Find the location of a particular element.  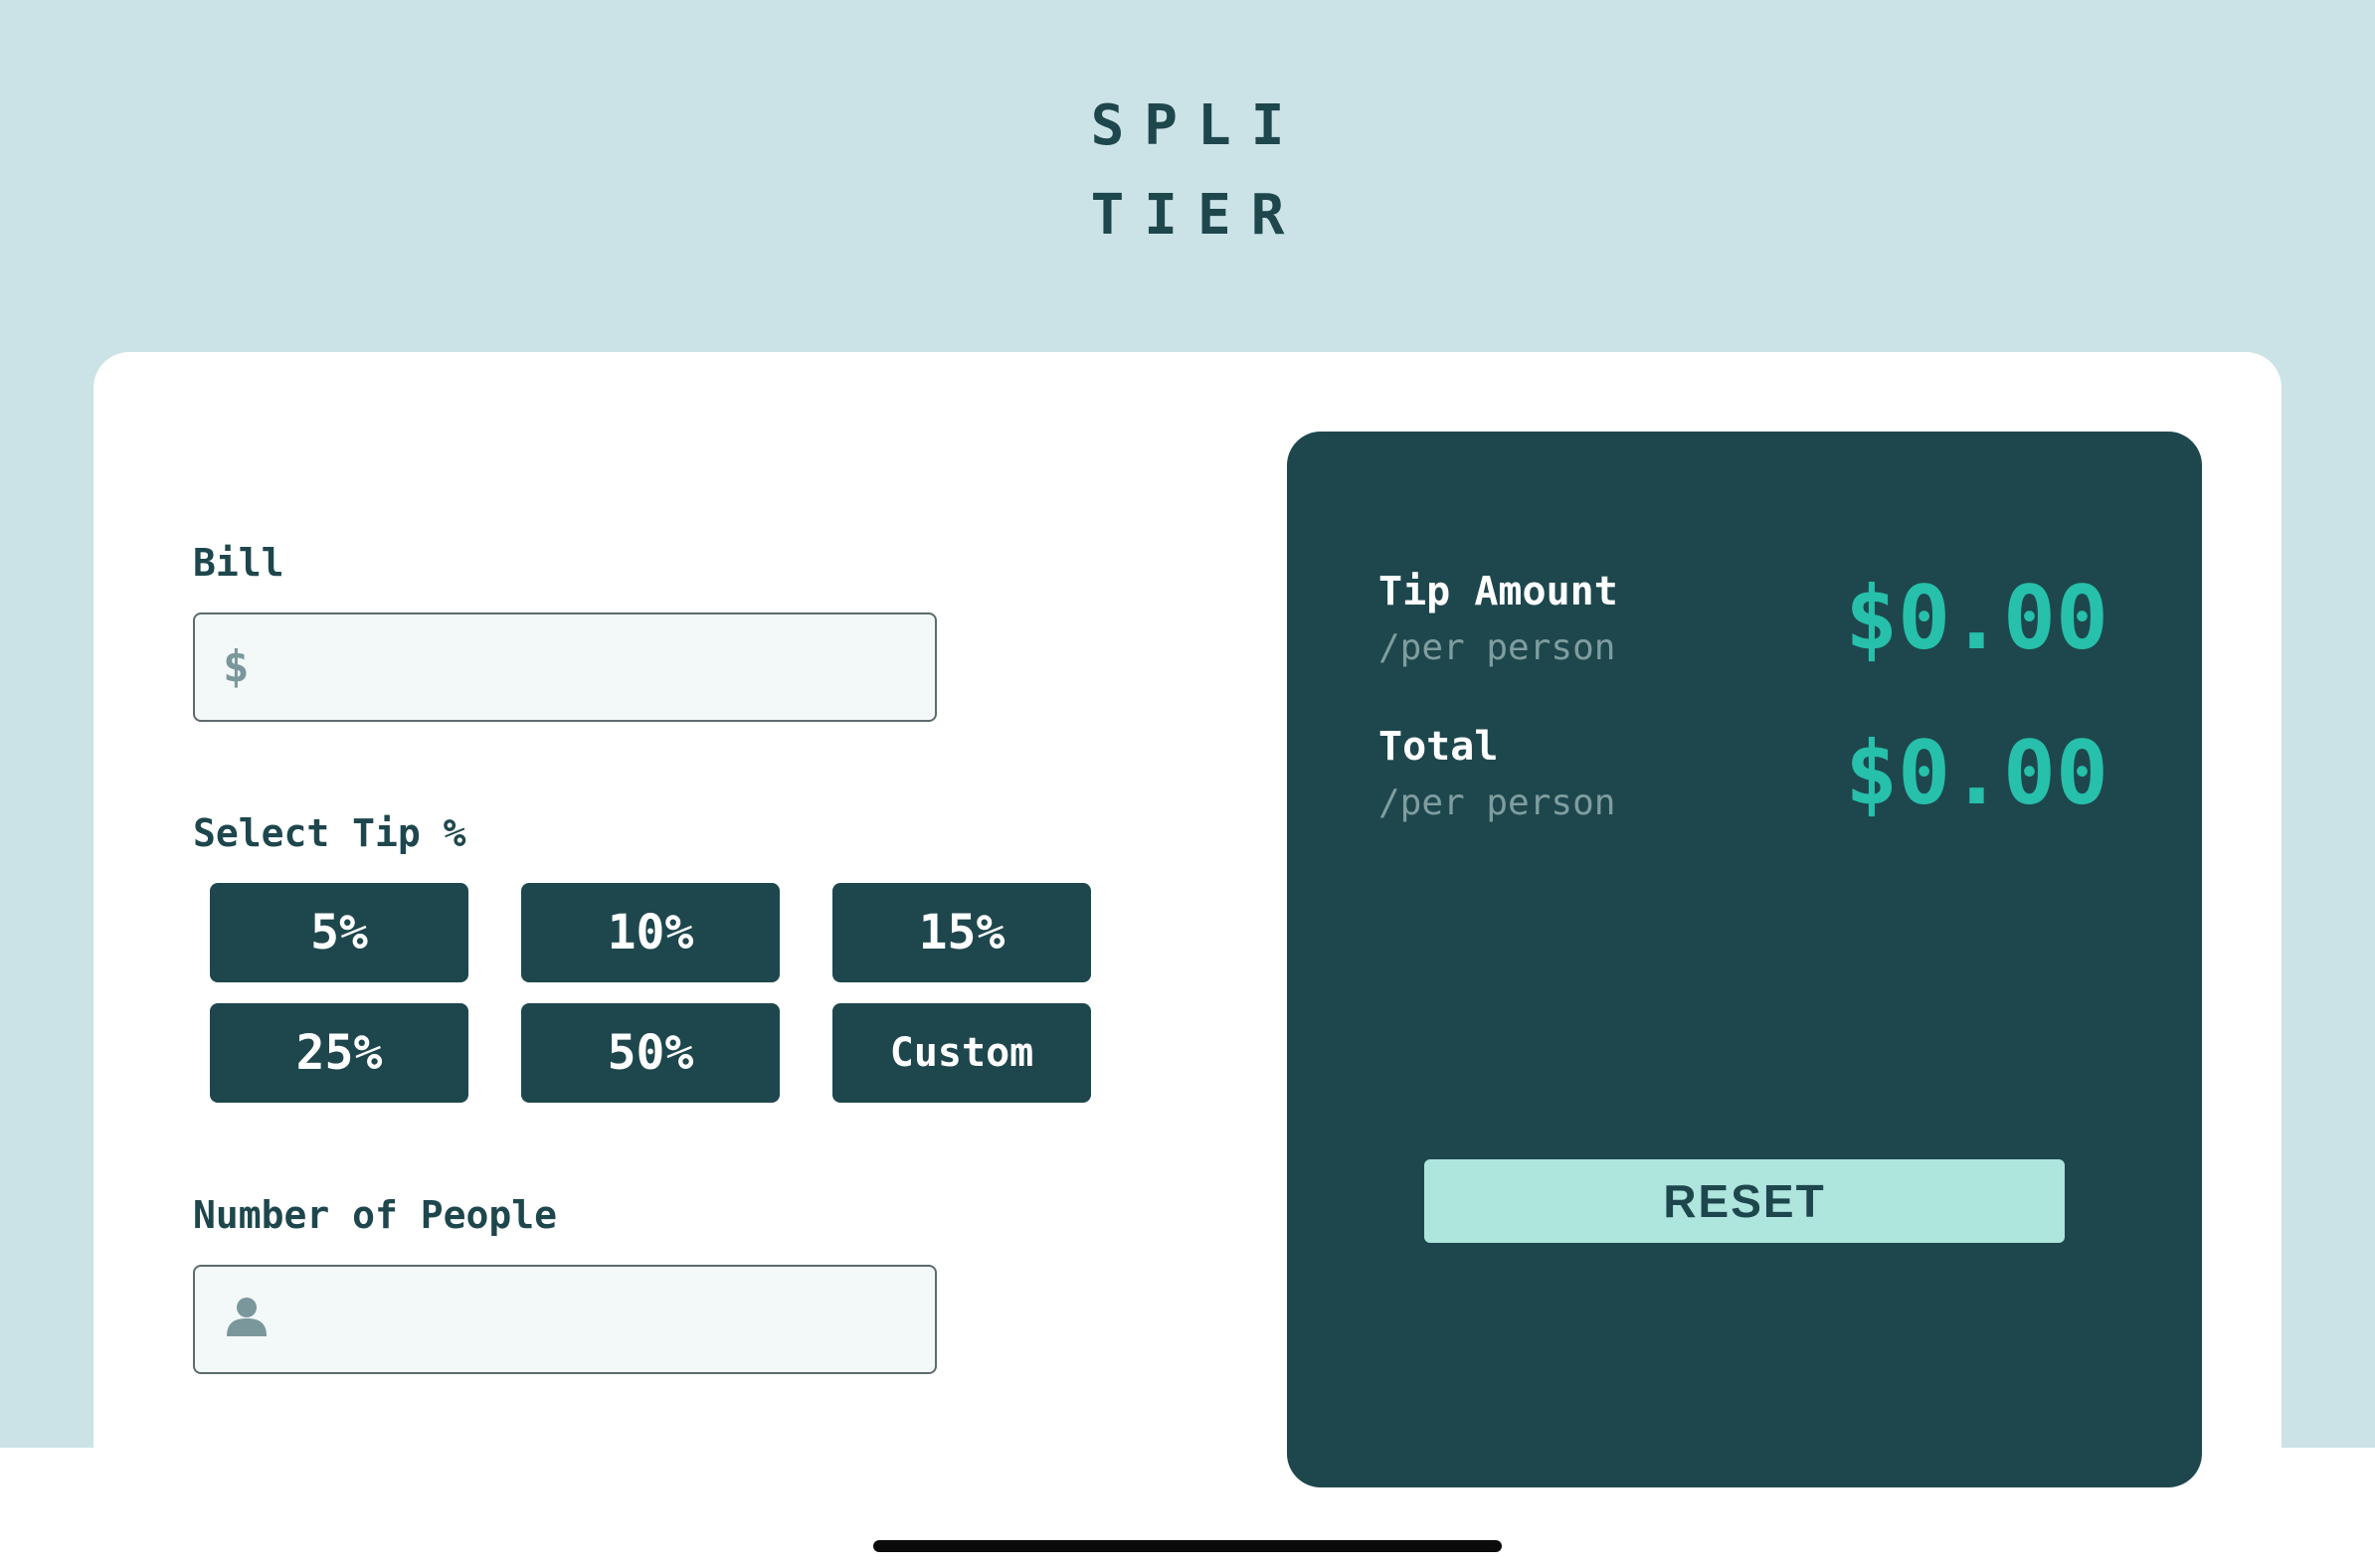

total-subtitle: /per person is located at coordinates (1497, 803).